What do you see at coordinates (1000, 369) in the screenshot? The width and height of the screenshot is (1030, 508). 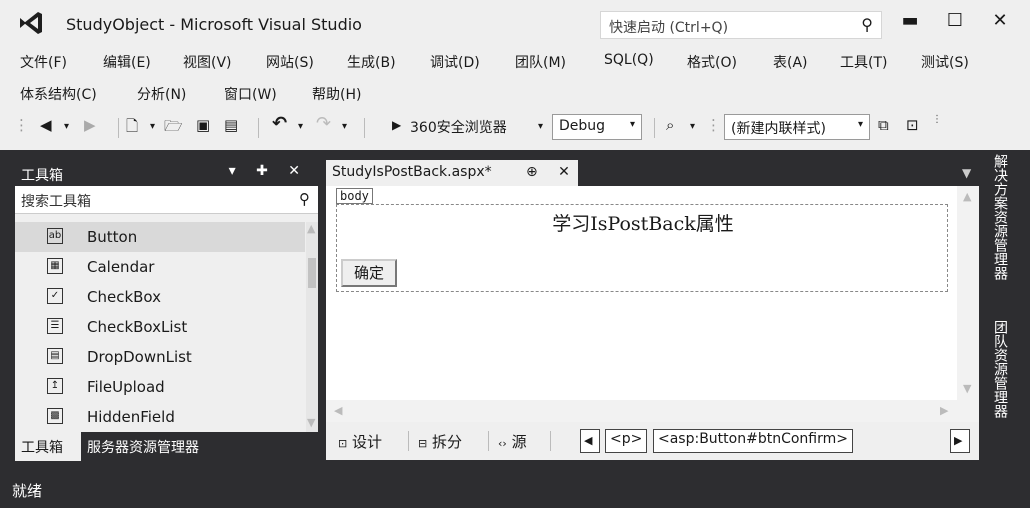 I see `tab-team-explorer: 团队资源管理器` at bounding box center [1000, 369].